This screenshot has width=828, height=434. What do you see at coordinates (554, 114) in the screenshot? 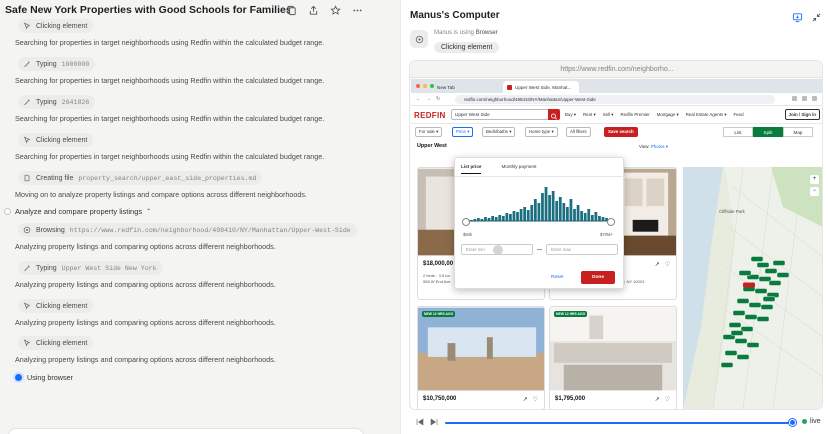
I see `search-button` at bounding box center [554, 114].